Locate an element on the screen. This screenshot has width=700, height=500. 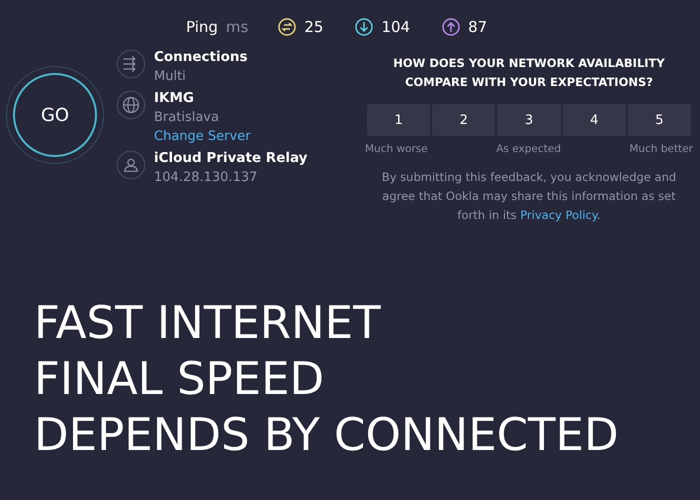
go-button: GO is located at coordinates (55, 115).